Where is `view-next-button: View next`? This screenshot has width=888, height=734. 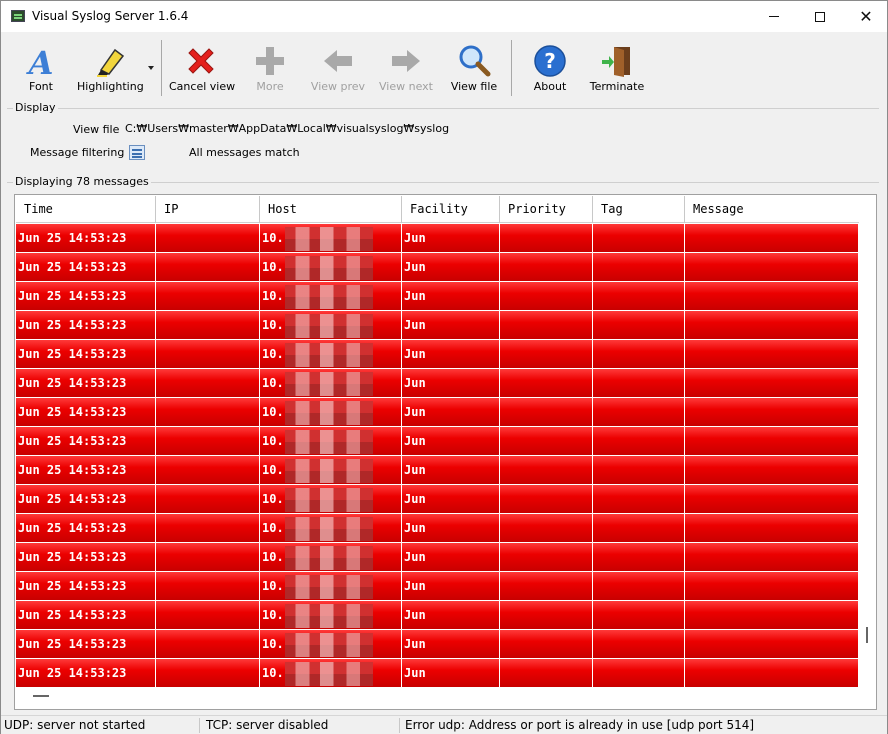
view-next-button: View next is located at coordinates (406, 68).